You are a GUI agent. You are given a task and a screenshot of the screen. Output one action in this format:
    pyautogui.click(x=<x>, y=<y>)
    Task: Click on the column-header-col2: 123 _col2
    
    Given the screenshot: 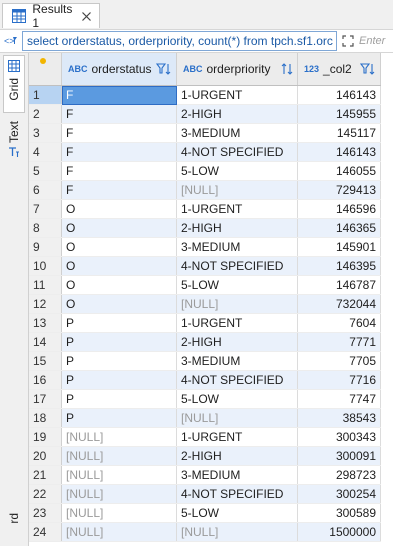 What is the action you would take?
    pyautogui.click(x=339, y=69)
    